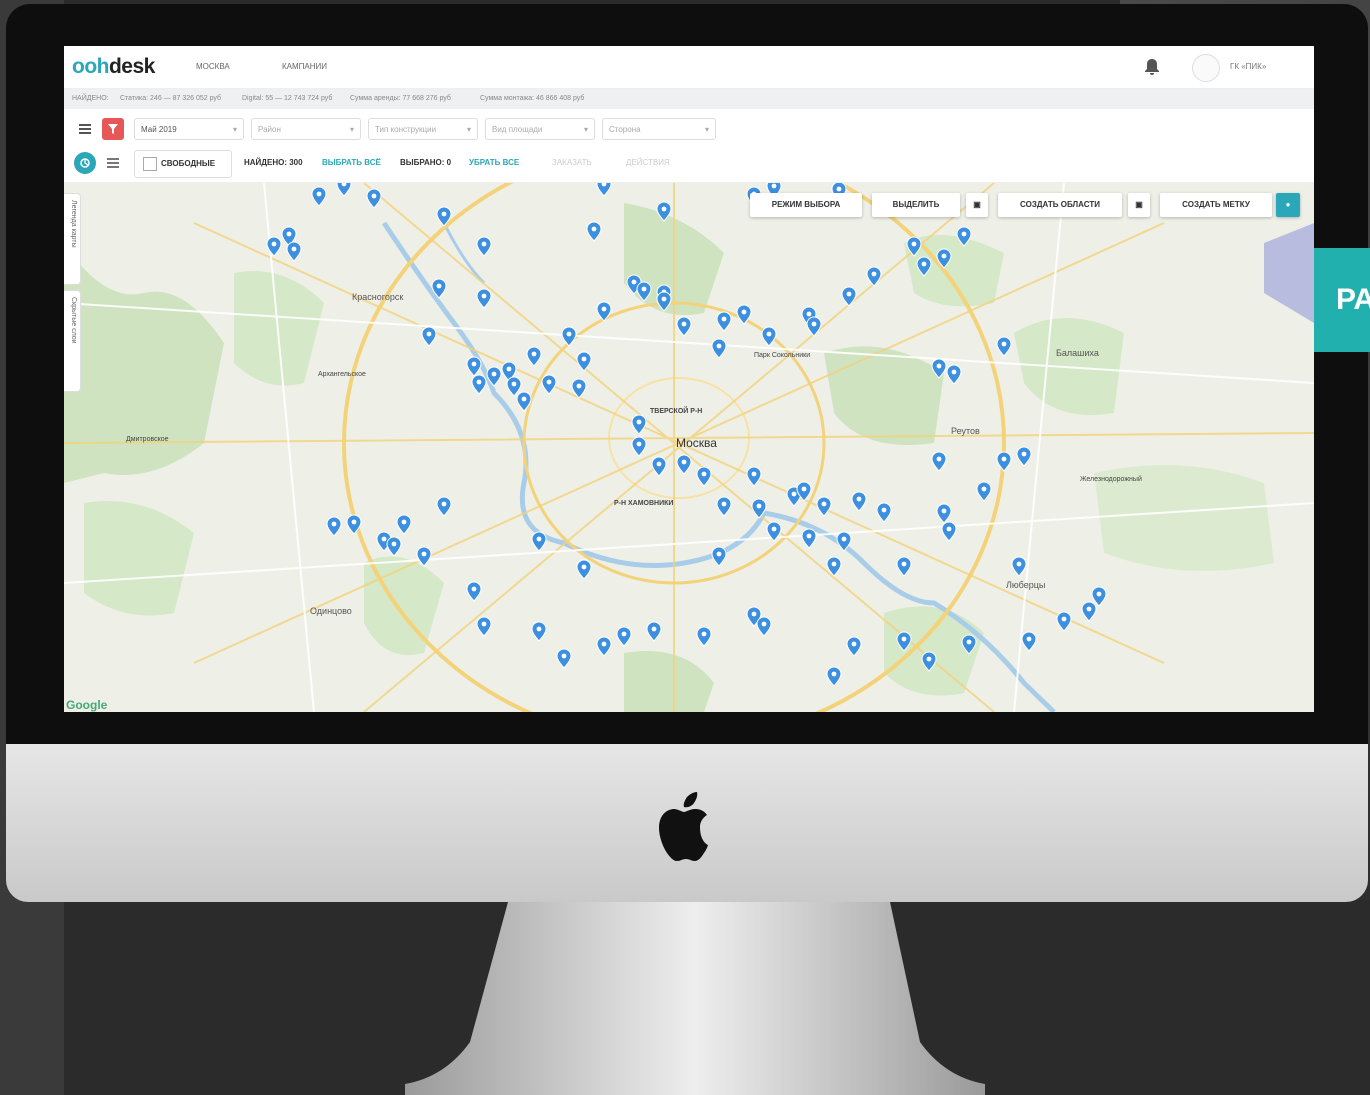  I want to click on nav-city: МОСКВА, so click(213, 66).